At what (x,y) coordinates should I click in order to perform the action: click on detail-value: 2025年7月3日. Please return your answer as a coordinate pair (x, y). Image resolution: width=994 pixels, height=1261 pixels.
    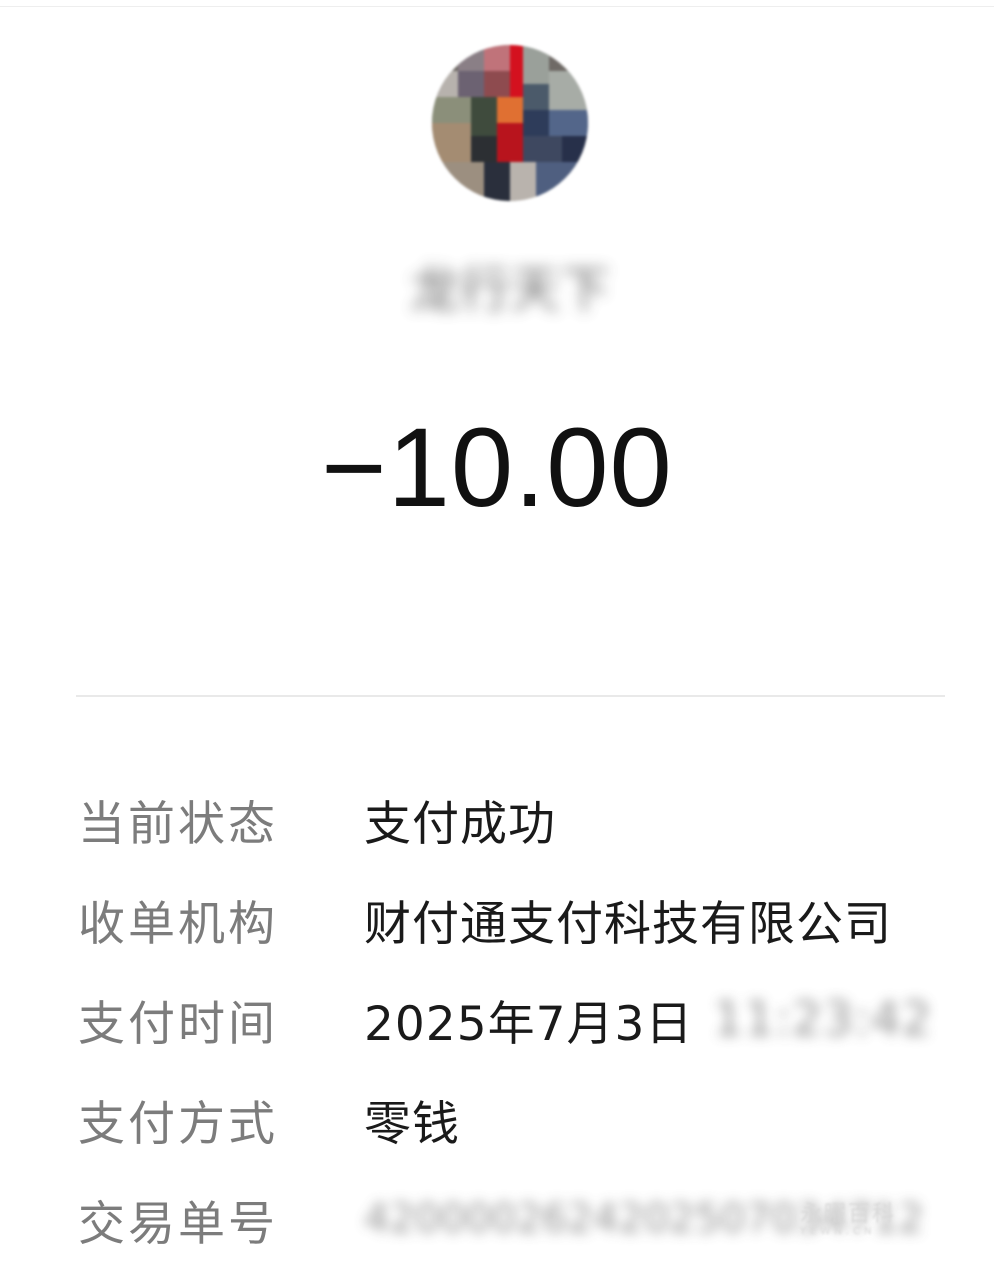
    Looking at the image, I should click on (529, 1024).